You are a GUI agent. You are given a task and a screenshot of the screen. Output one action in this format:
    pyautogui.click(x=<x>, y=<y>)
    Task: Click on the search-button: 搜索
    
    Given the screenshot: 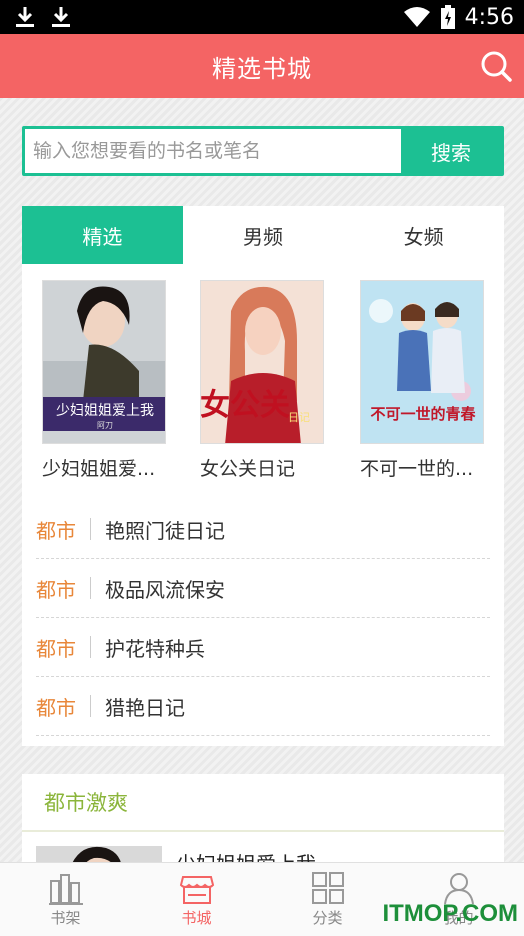 What is the action you would take?
    pyautogui.click(x=451, y=151)
    